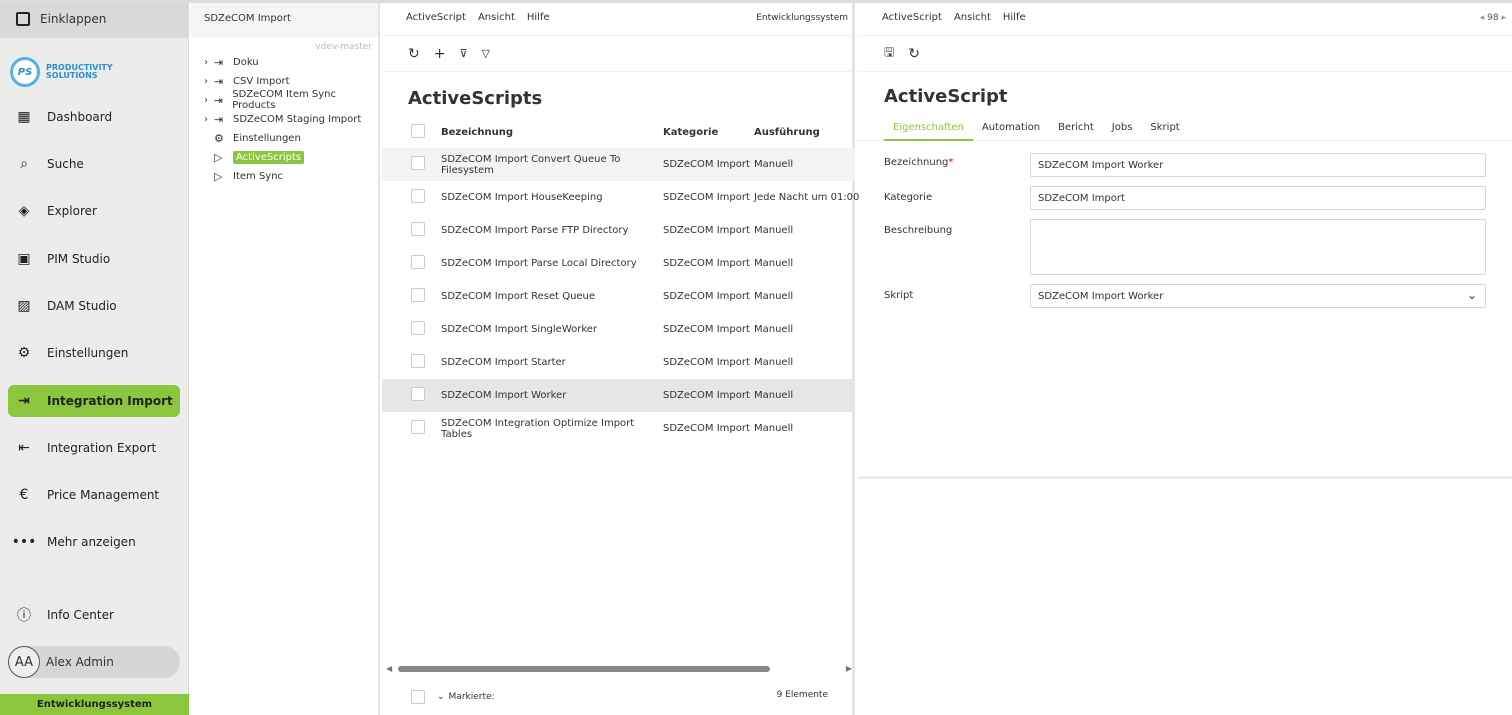  Describe the element at coordinates (94, 704) in the screenshot. I see `environment-banner: Entwicklungssystem` at that location.